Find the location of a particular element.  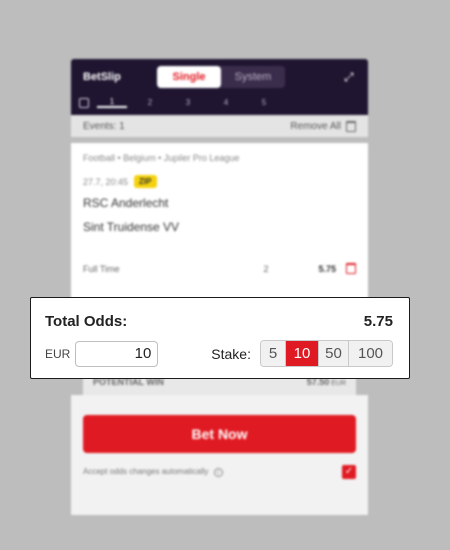

remove-all-button: Remove All is located at coordinates (323, 126).